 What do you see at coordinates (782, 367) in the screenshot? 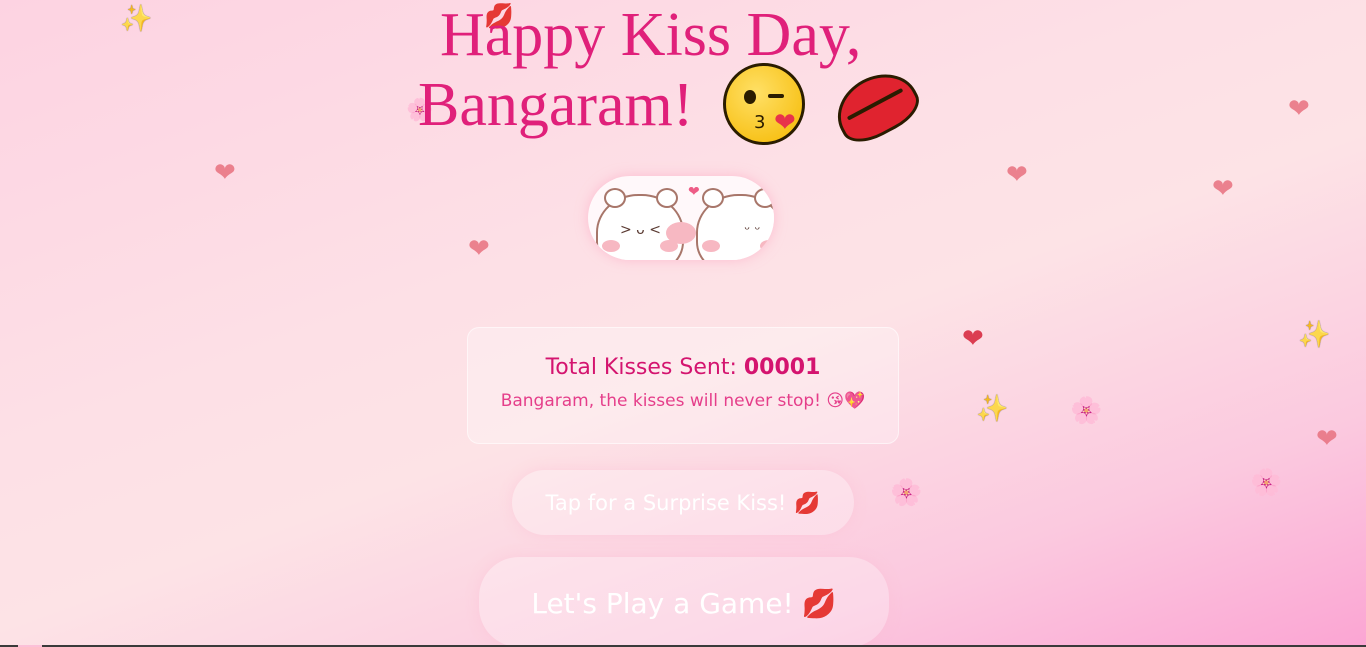
I see `kiss-counter-value: 00001` at bounding box center [782, 367].